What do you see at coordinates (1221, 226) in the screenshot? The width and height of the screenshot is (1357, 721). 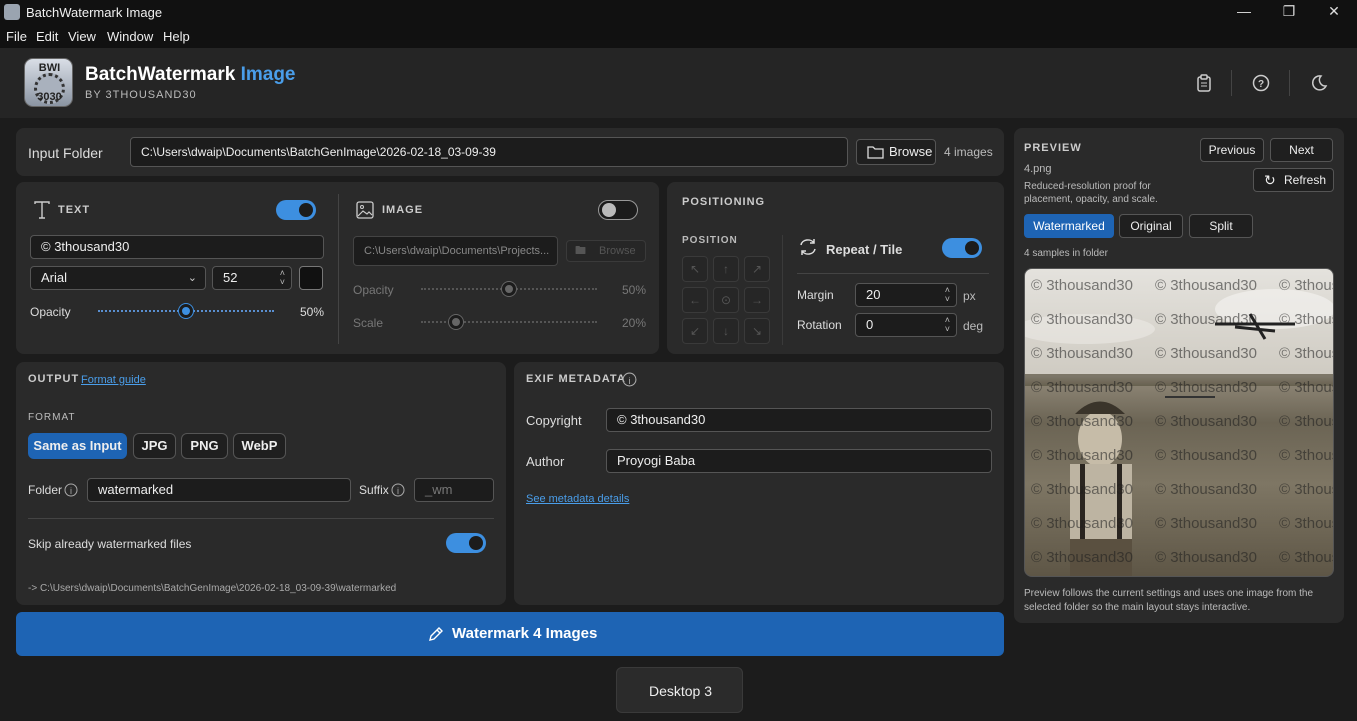 I see `mode-split: Split` at bounding box center [1221, 226].